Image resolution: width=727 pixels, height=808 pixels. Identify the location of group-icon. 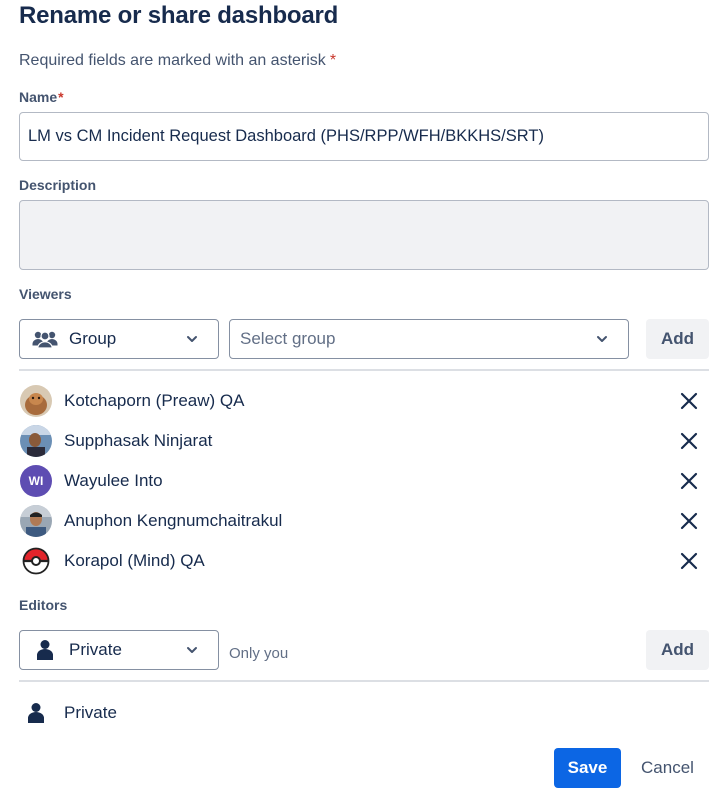
(45, 339).